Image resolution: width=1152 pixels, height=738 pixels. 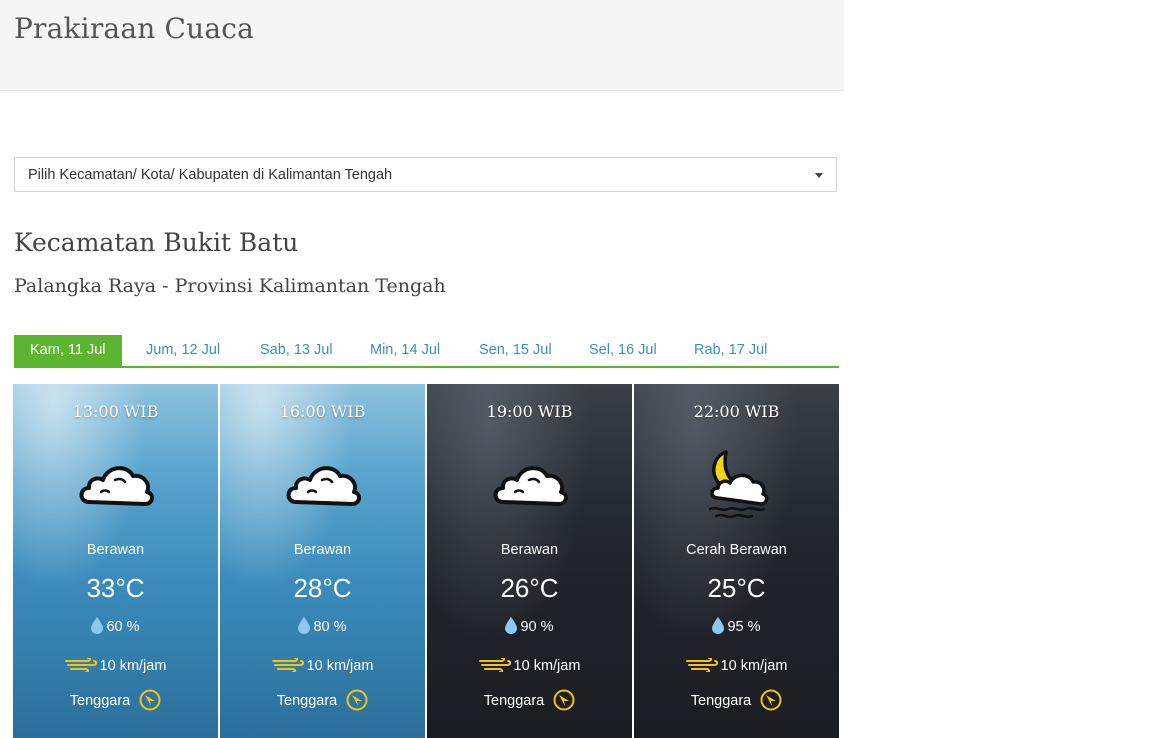 I want to click on forecast-humidity: 80 %, so click(x=322, y=627).